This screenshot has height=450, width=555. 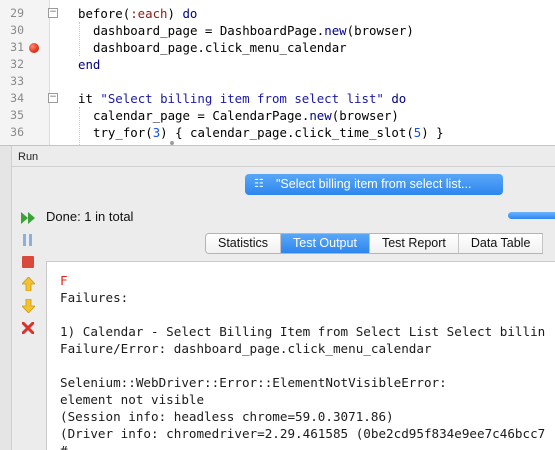 What do you see at coordinates (12, 30) in the screenshot?
I see `line-number: 30` at bounding box center [12, 30].